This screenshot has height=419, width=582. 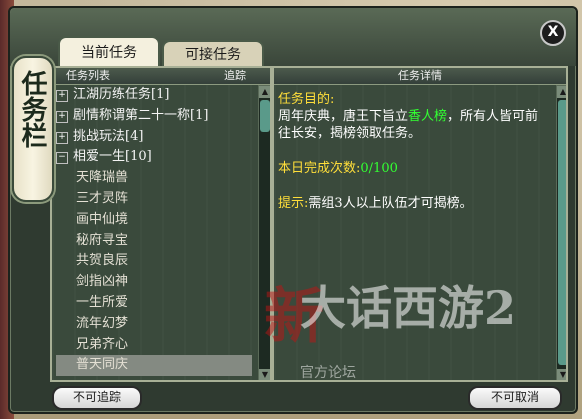 What do you see at coordinates (154, 220) in the screenshot?
I see `task-item: 画中仙境` at bounding box center [154, 220].